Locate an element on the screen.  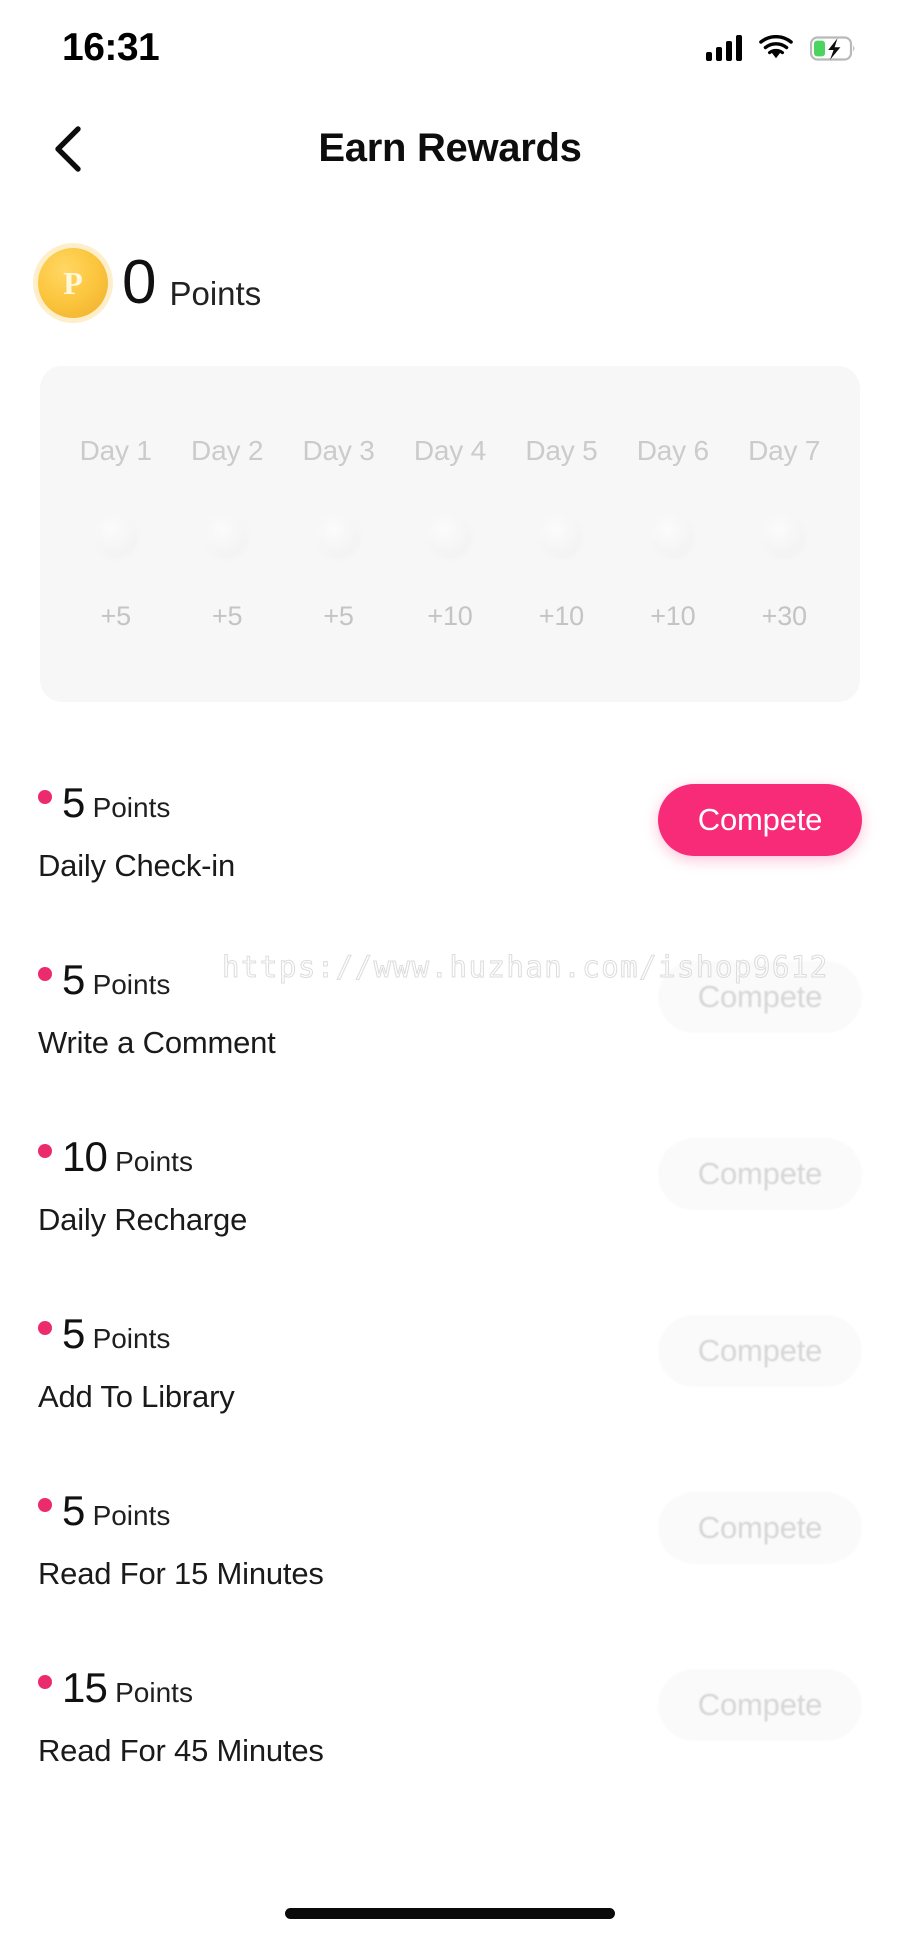
status-icons is located at coordinates (781, 48).